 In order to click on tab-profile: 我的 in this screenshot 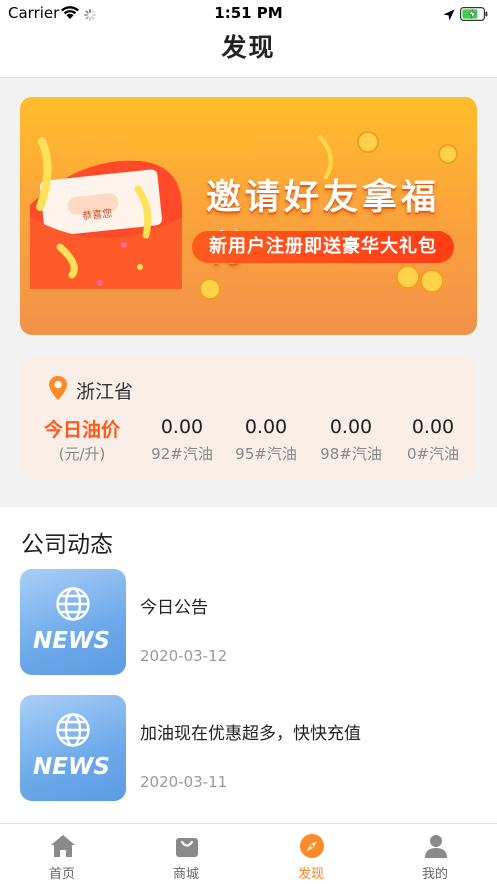, I will do `click(435, 854)`.